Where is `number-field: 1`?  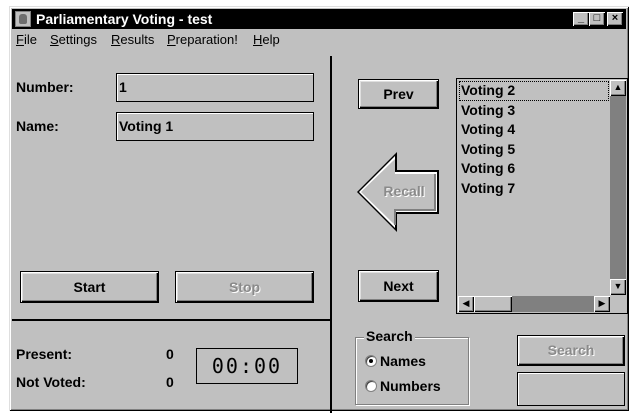 number-field: 1 is located at coordinates (215, 87).